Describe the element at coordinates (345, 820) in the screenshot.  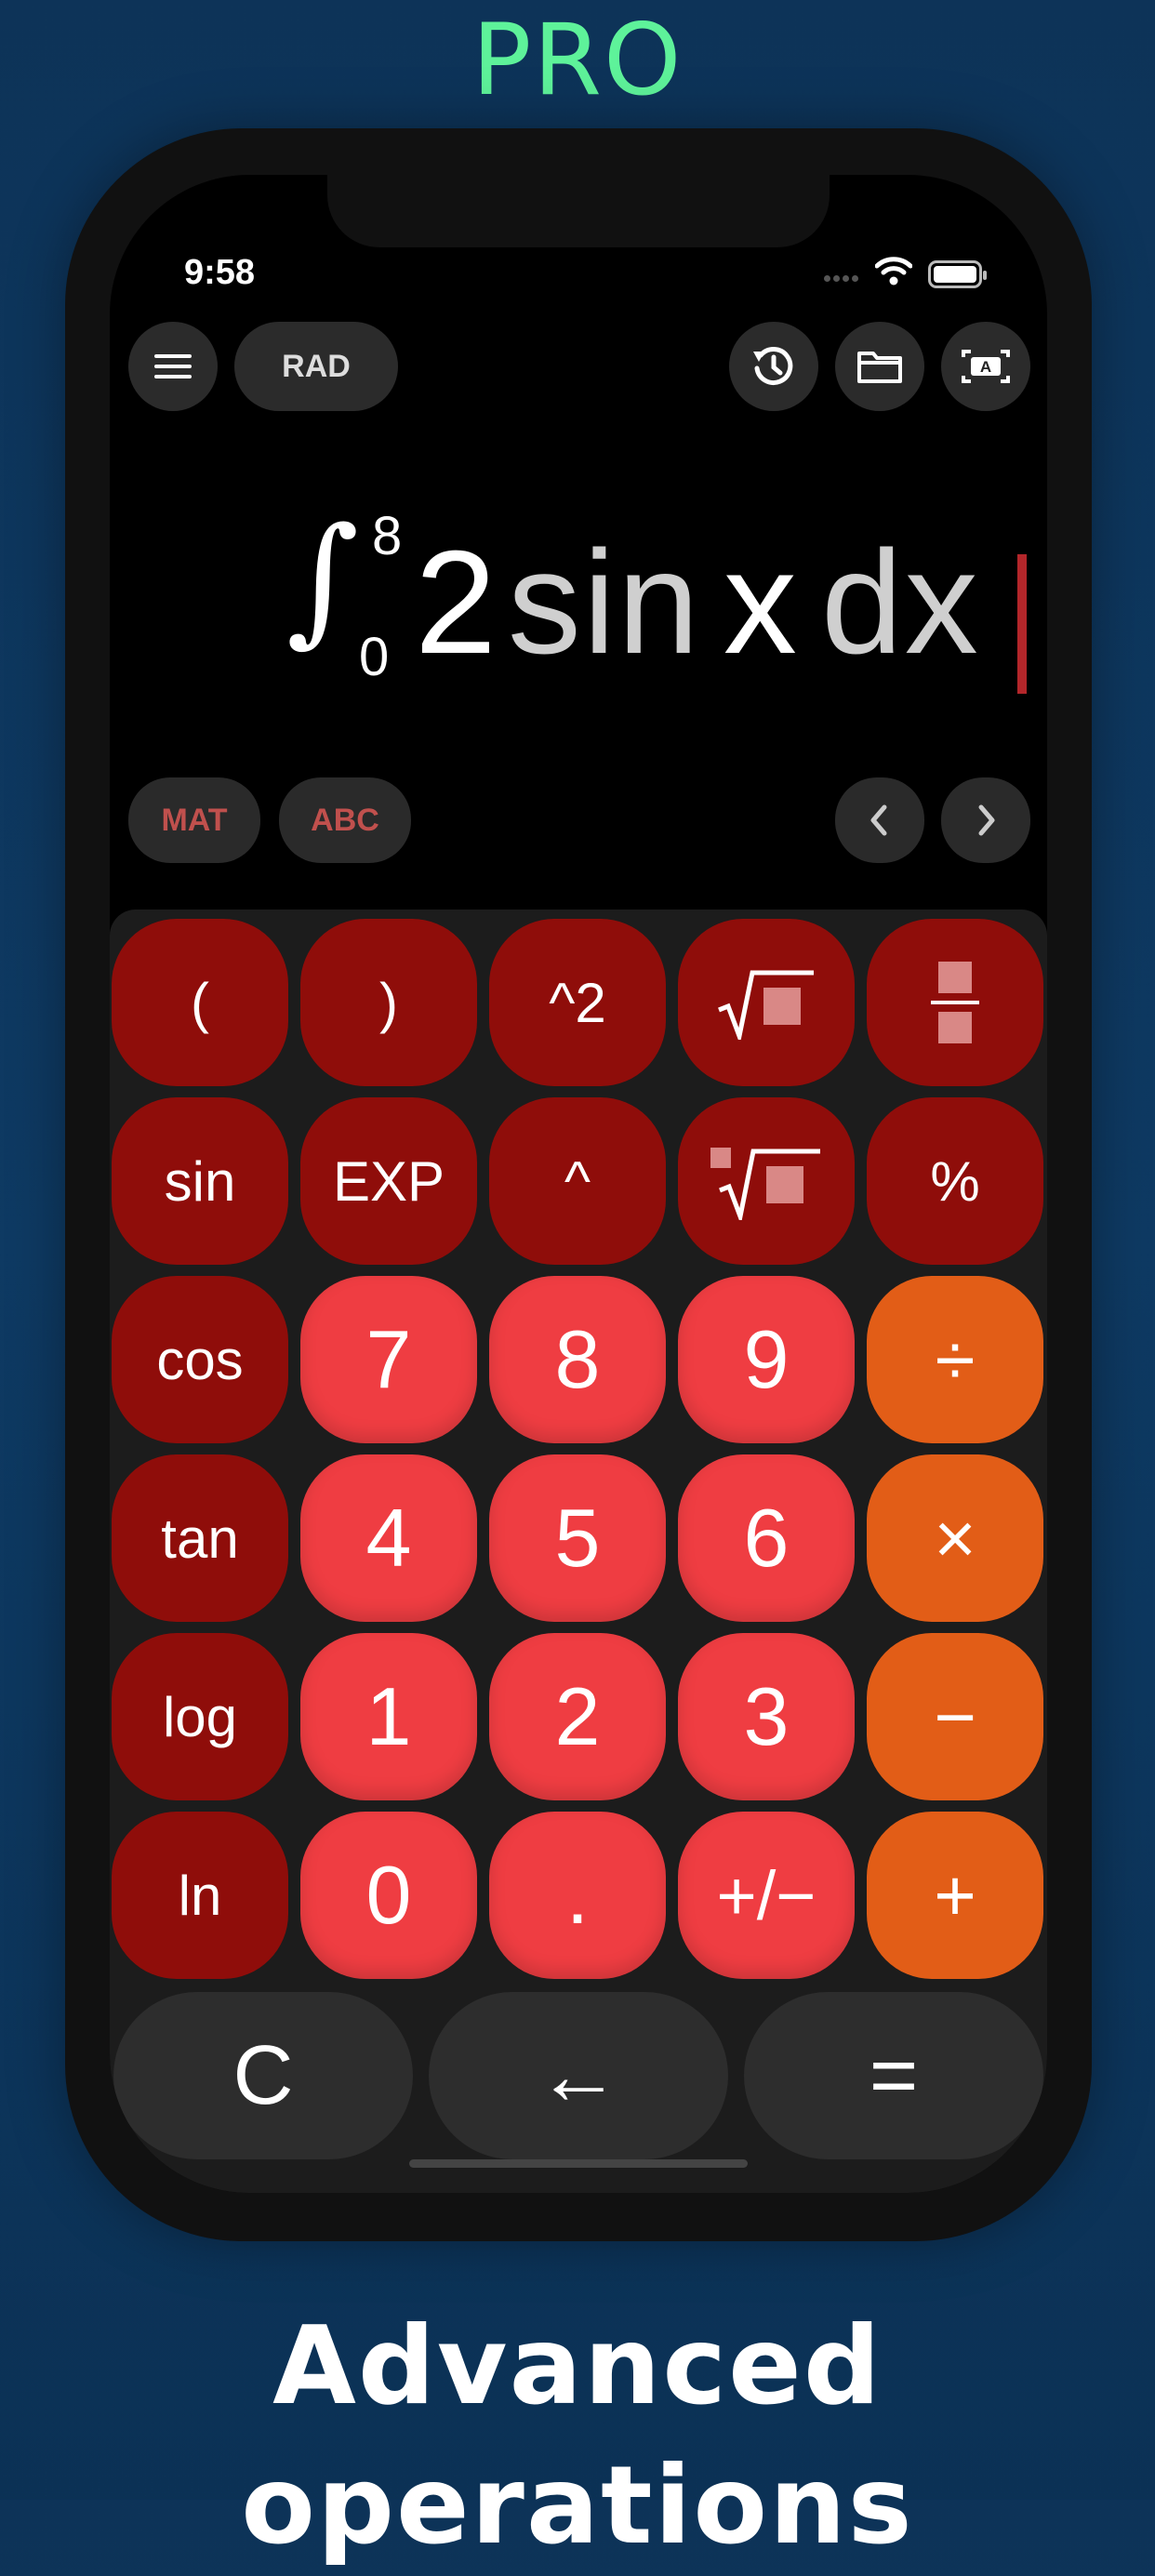
I see `abc-mode-button: ABC` at that location.